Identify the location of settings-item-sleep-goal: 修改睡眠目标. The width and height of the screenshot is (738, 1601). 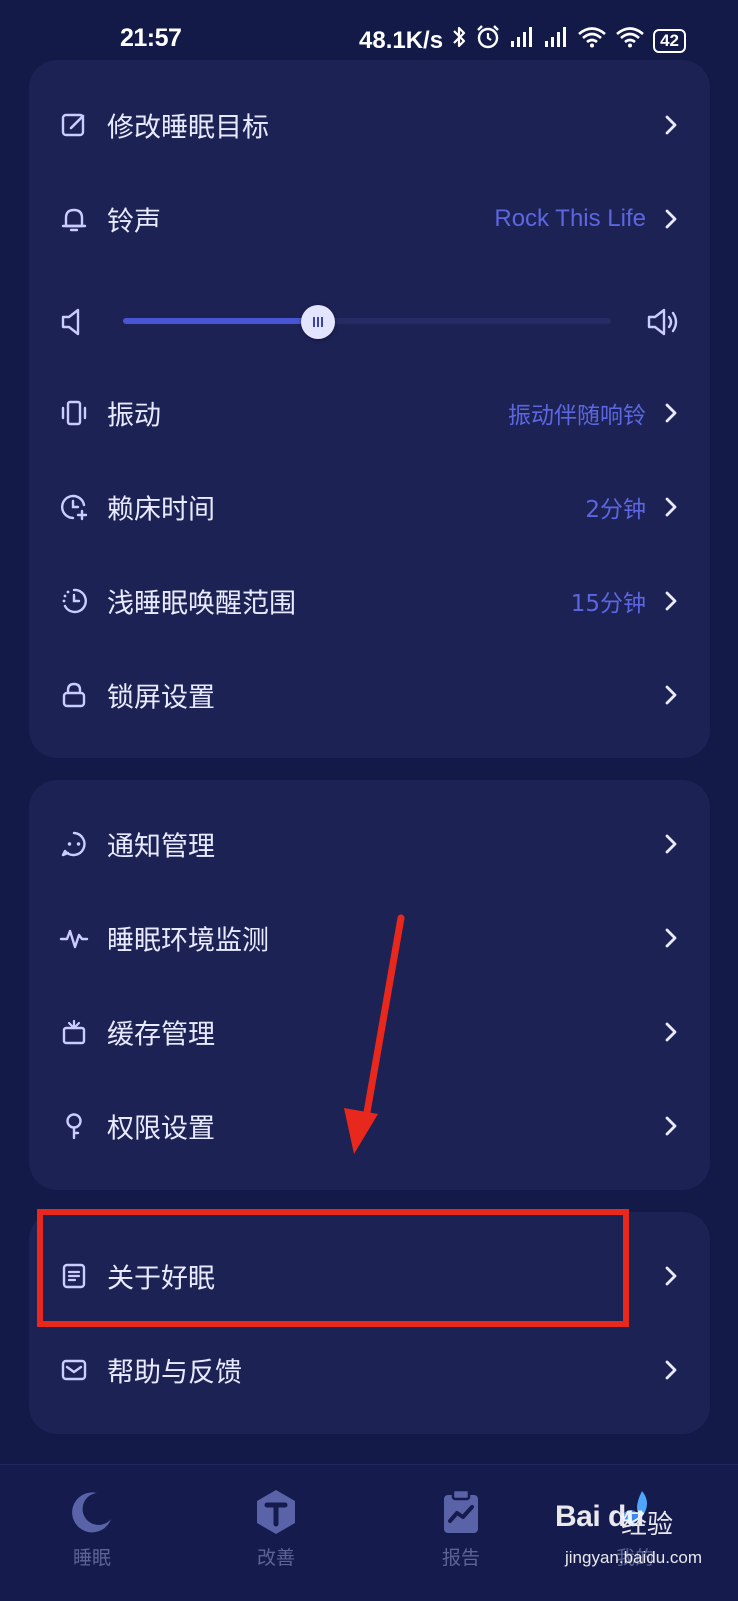
(369, 125).